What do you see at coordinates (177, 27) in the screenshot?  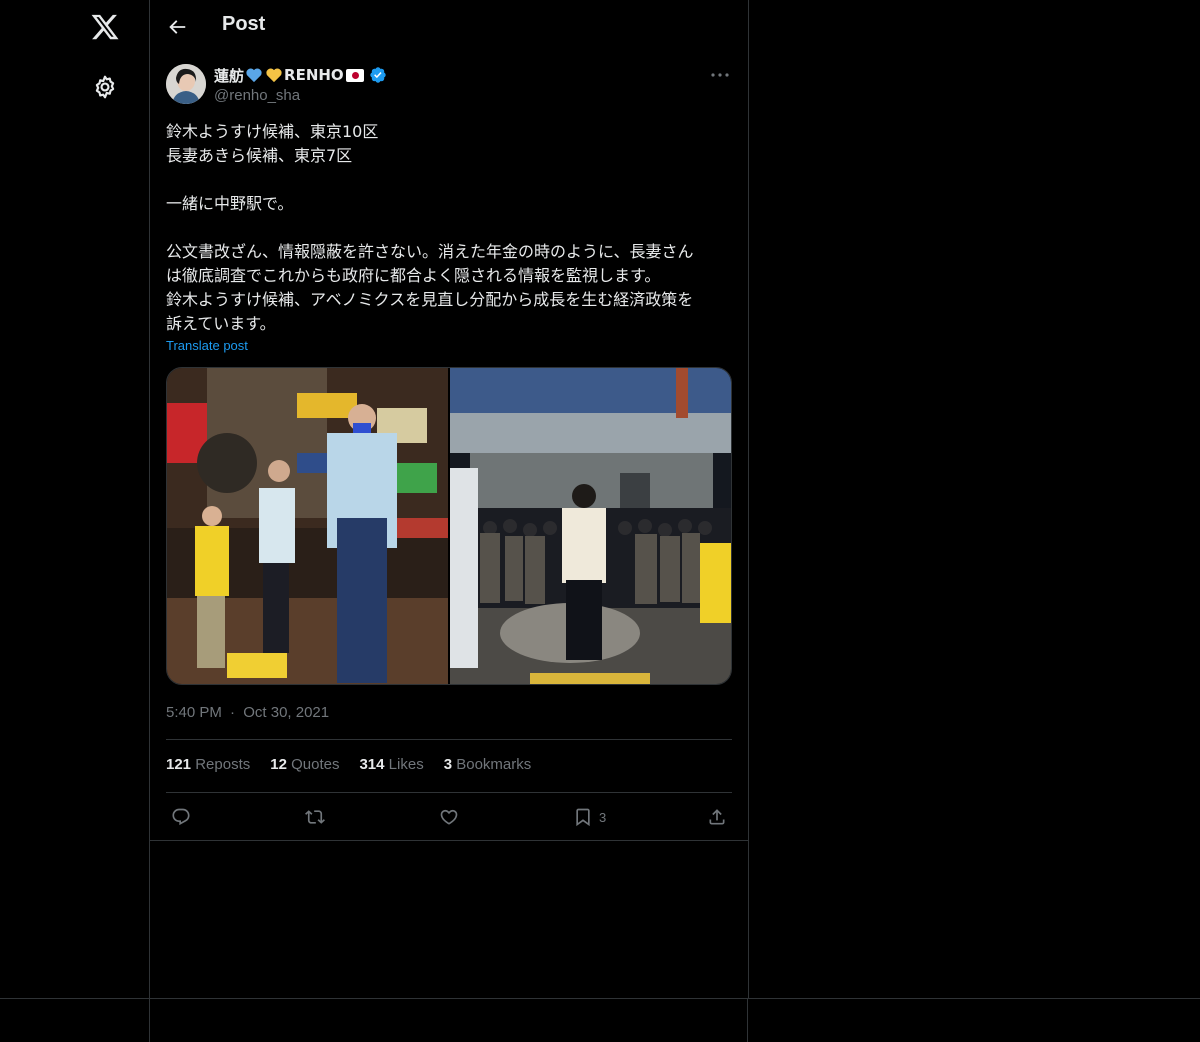 I see `back-arrow-icon` at bounding box center [177, 27].